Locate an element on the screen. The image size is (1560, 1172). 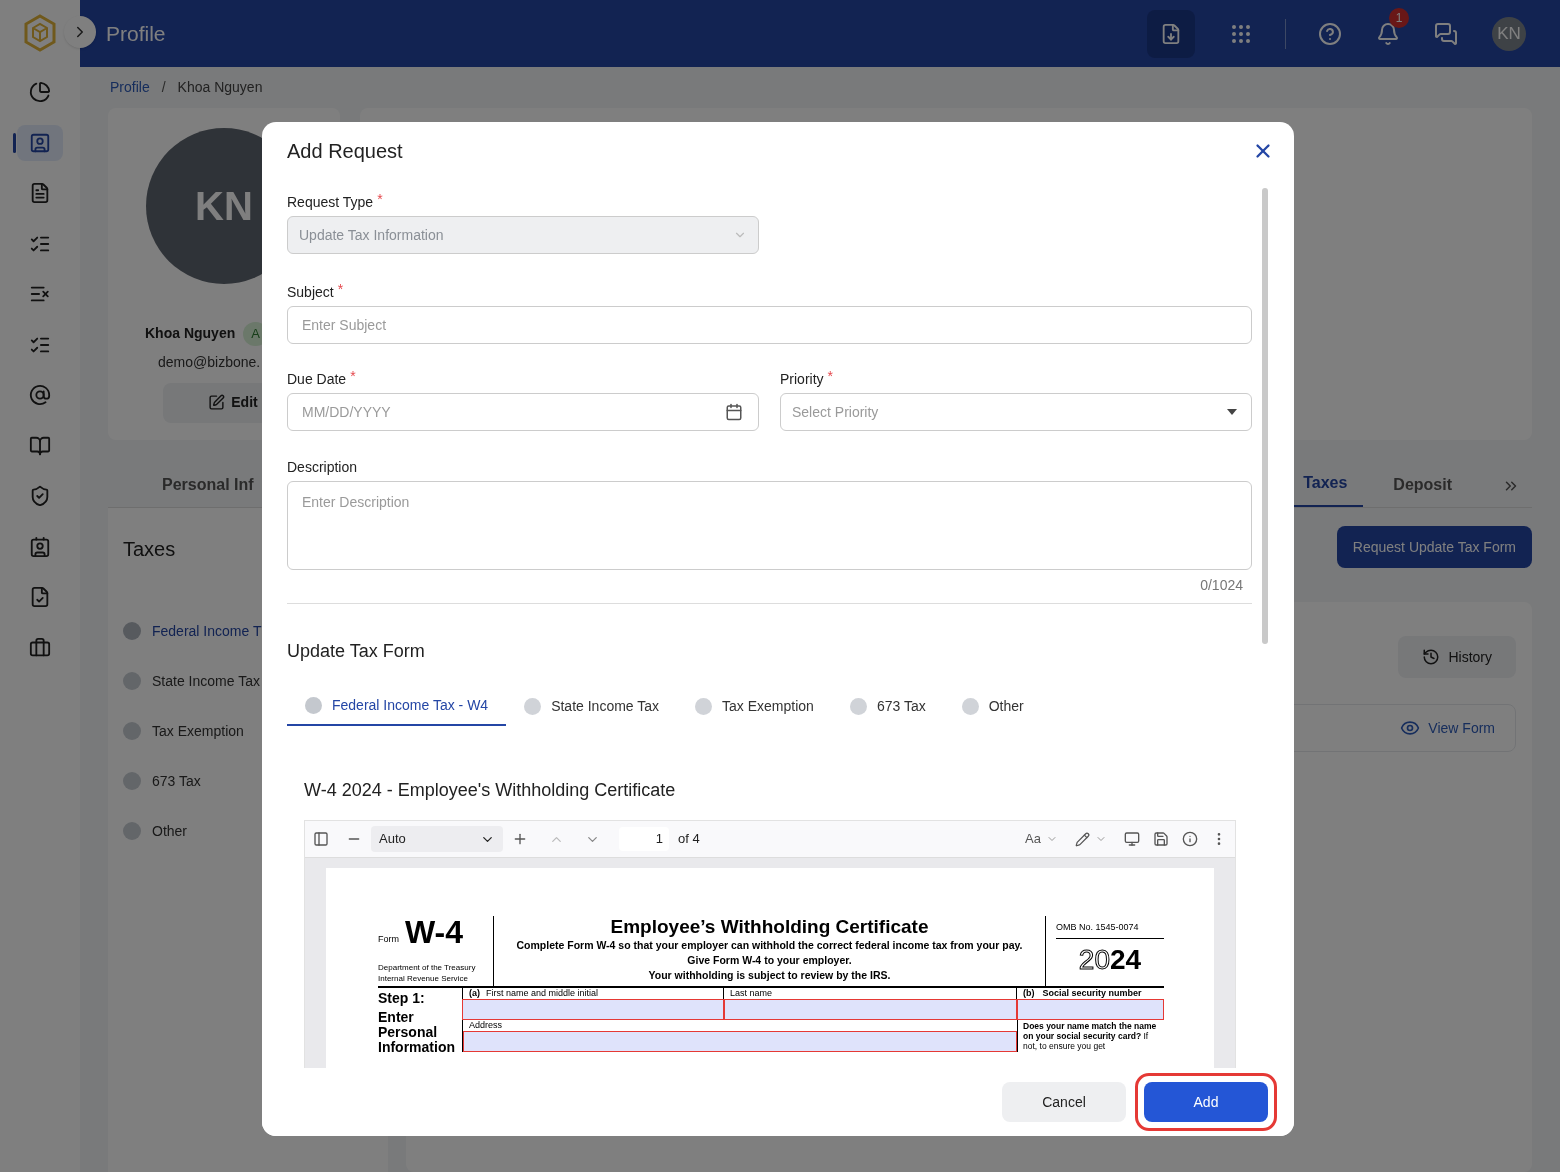
file-check-icon is located at coordinates (40, 597).